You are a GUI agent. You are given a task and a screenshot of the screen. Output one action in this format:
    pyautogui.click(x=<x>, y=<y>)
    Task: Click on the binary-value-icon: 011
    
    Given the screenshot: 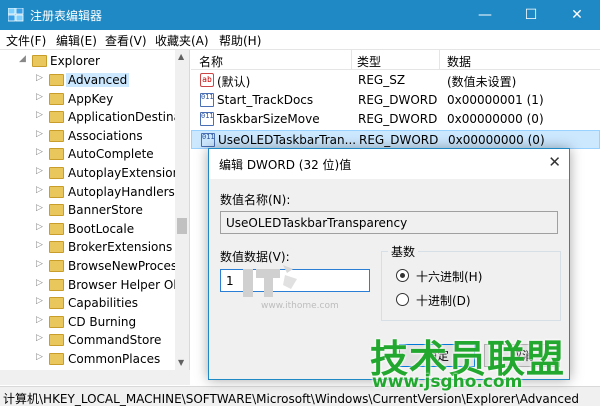 What is the action you would take?
    pyautogui.click(x=207, y=99)
    